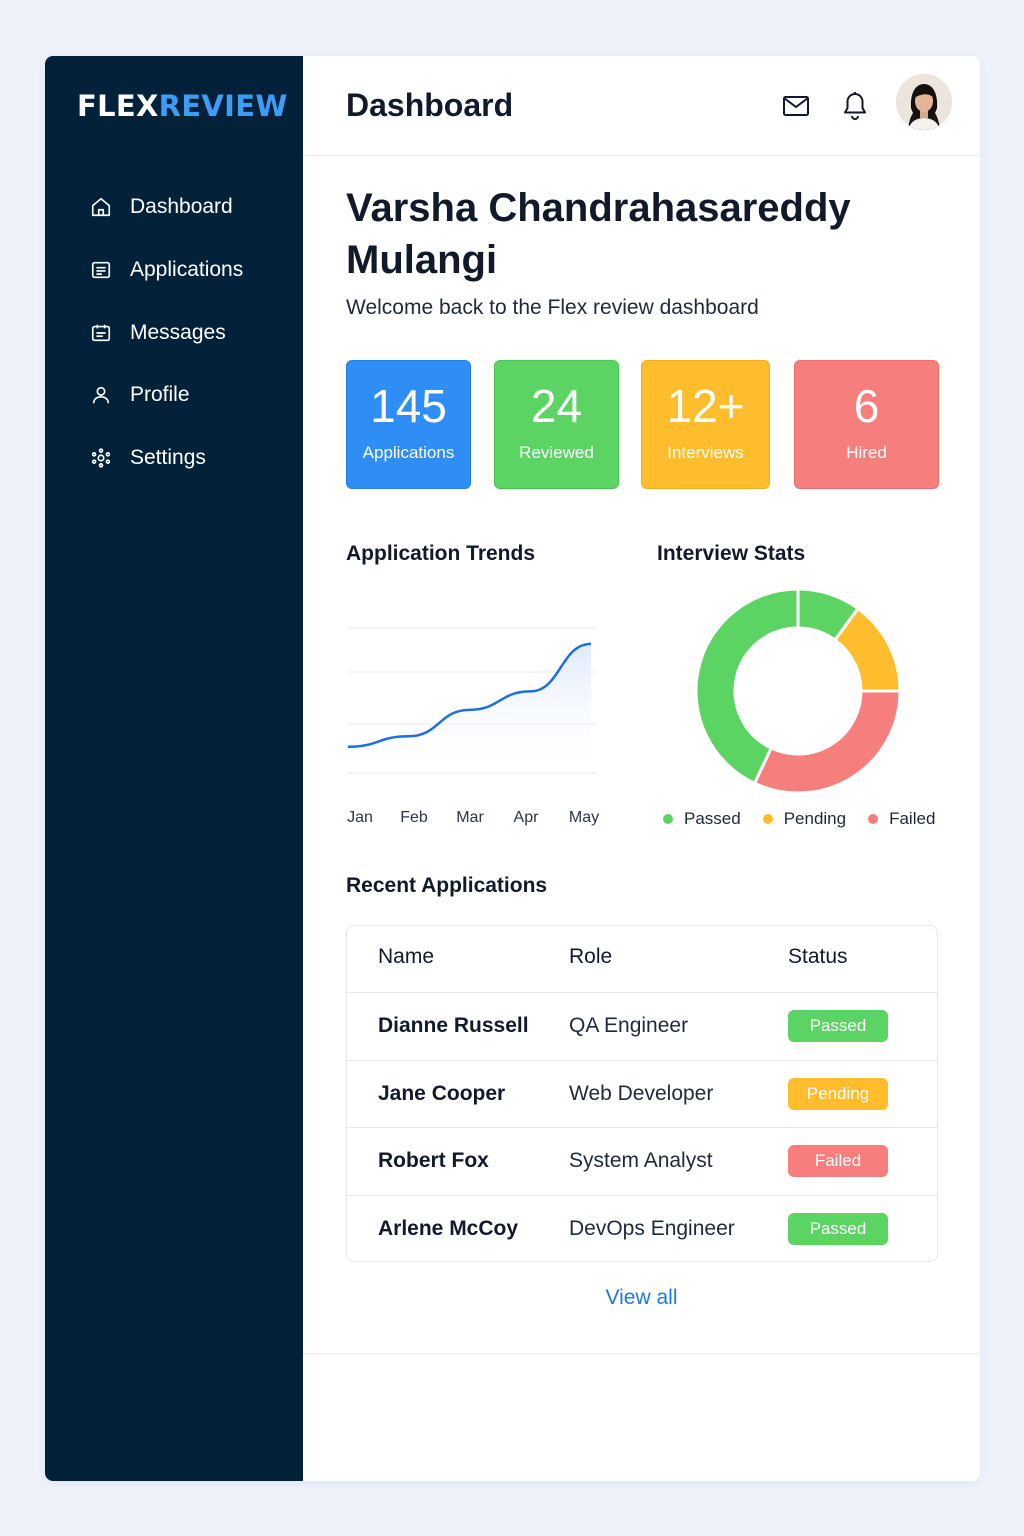  Describe the element at coordinates (101, 333) in the screenshot. I see `message-icon` at that location.